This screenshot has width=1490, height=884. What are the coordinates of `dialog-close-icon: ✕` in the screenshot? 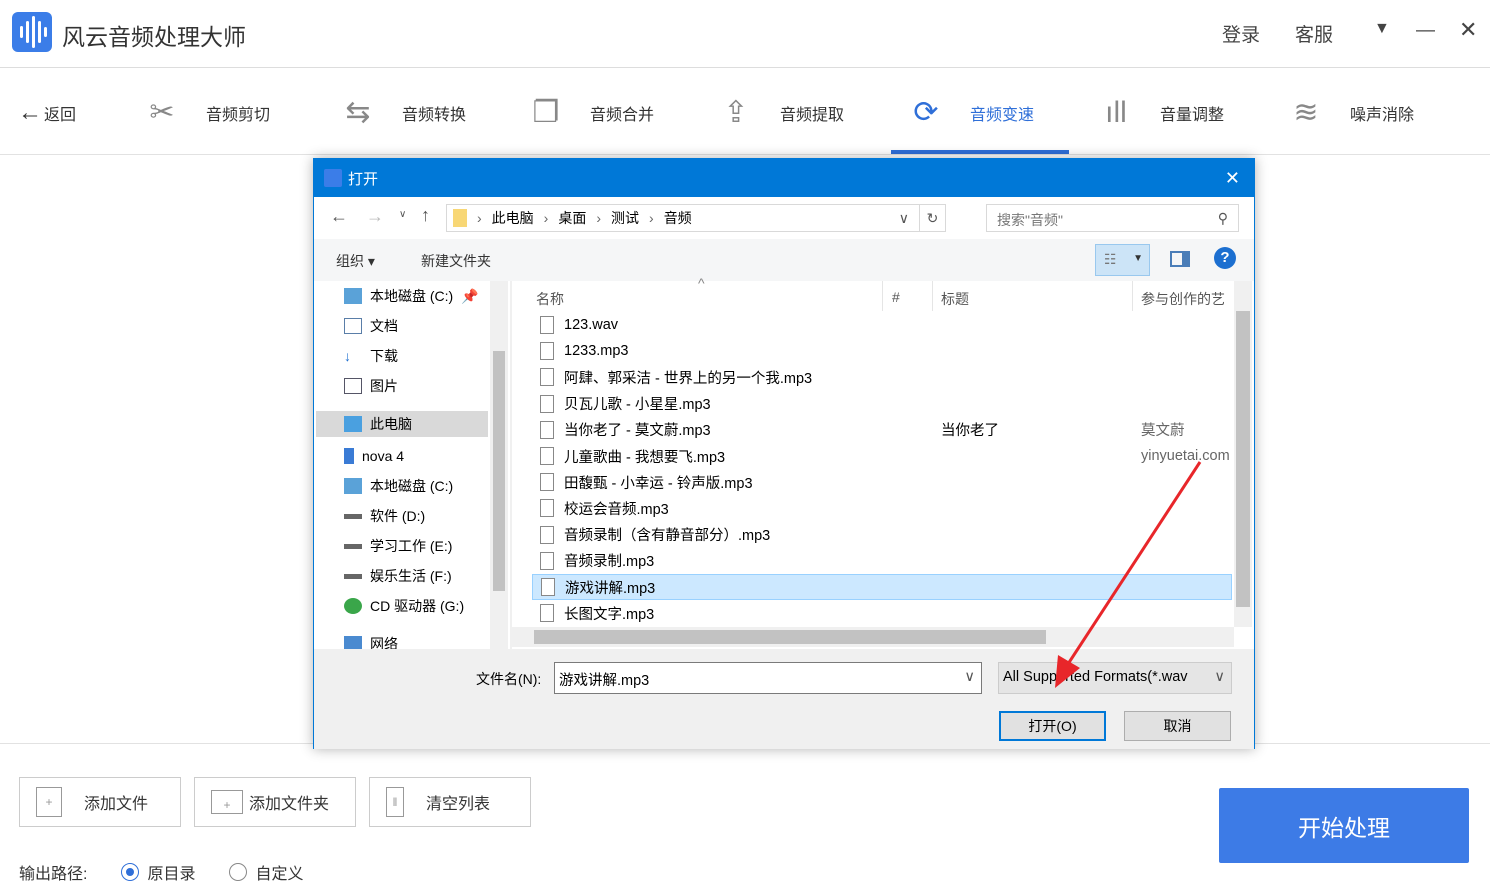 It's located at (1232, 178).